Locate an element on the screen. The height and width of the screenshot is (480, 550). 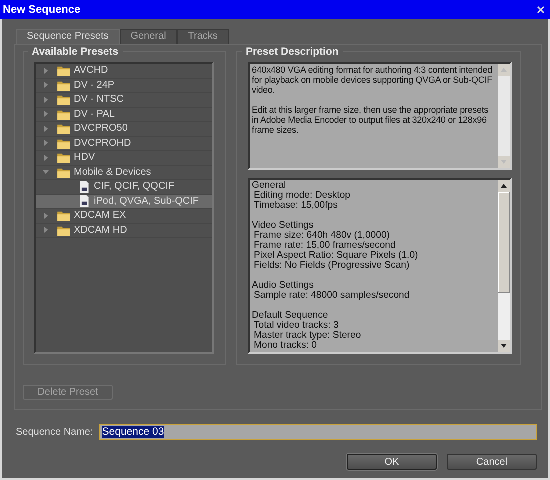
setting-text: Fields: No Fields (Progressive Scan) is located at coordinates (332, 266).